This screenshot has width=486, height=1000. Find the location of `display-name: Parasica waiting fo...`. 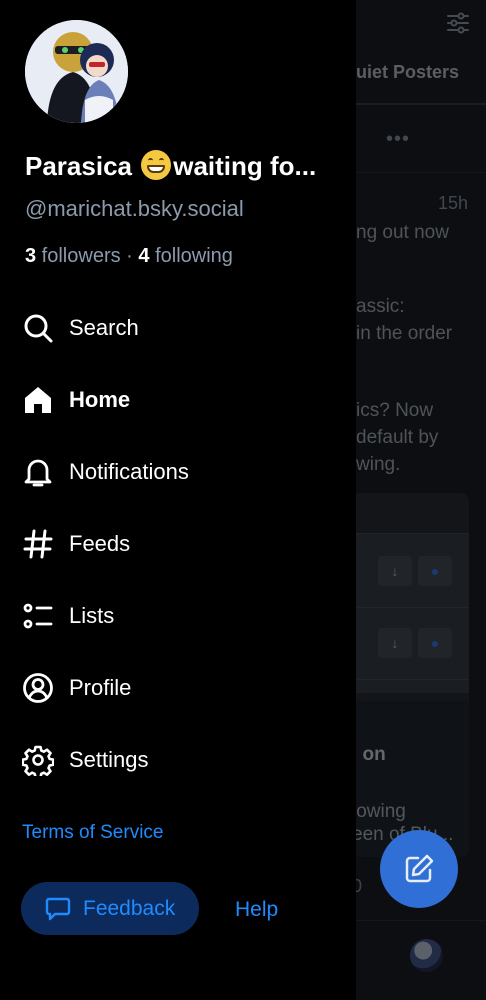

display-name: Parasica waiting fo... is located at coordinates (175, 166).